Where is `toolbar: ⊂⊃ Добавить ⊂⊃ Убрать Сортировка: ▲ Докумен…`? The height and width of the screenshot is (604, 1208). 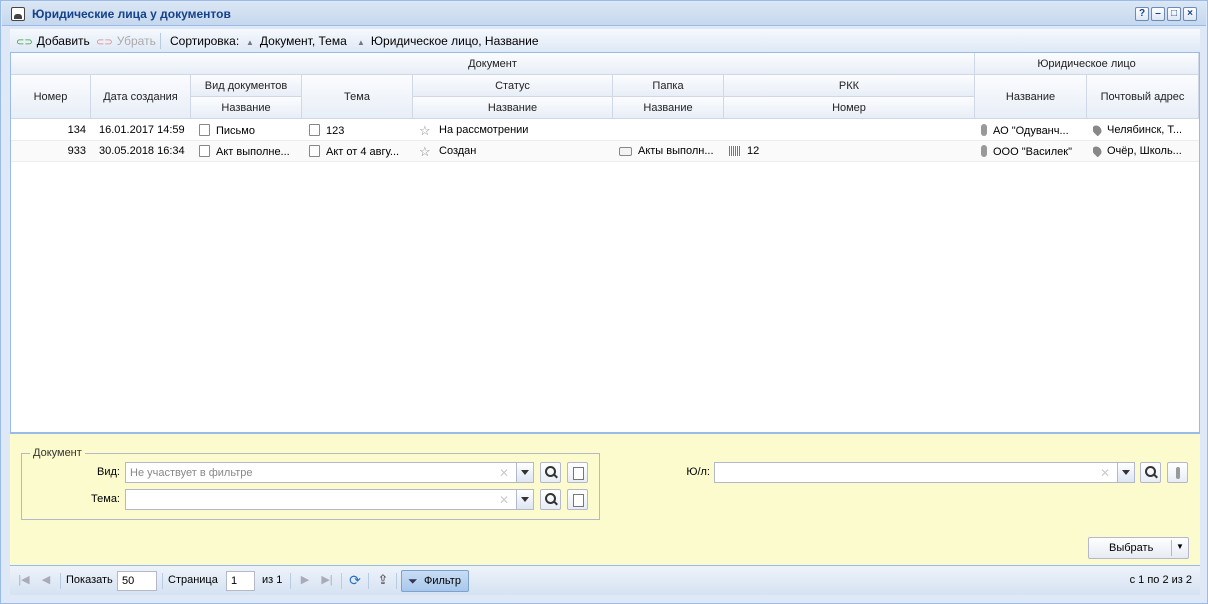 toolbar: ⊂⊃ Добавить ⊂⊃ Убрать Сортировка: ▲ Докумен… is located at coordinates (605, 41).